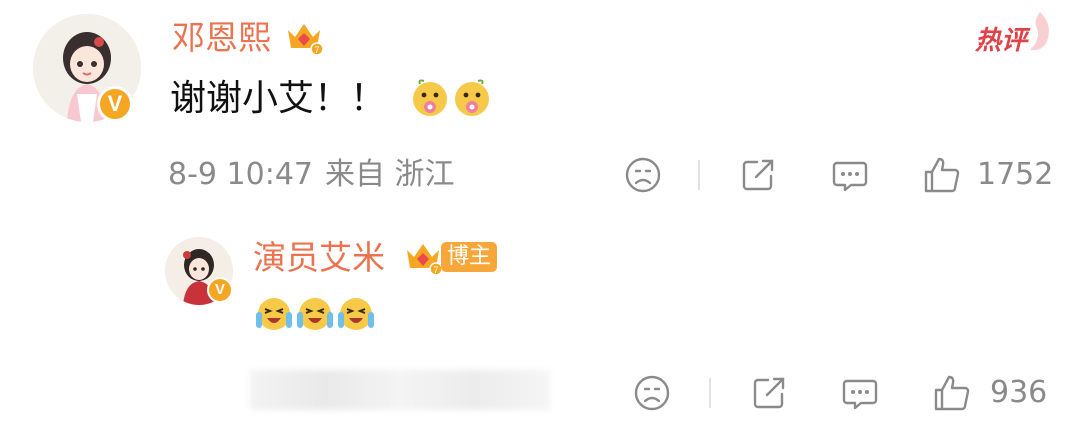  What do you see at coordinates (304, 36) in the screenshot?
I see `crown-badge-icon: 7` at bounding box center [304, 36].